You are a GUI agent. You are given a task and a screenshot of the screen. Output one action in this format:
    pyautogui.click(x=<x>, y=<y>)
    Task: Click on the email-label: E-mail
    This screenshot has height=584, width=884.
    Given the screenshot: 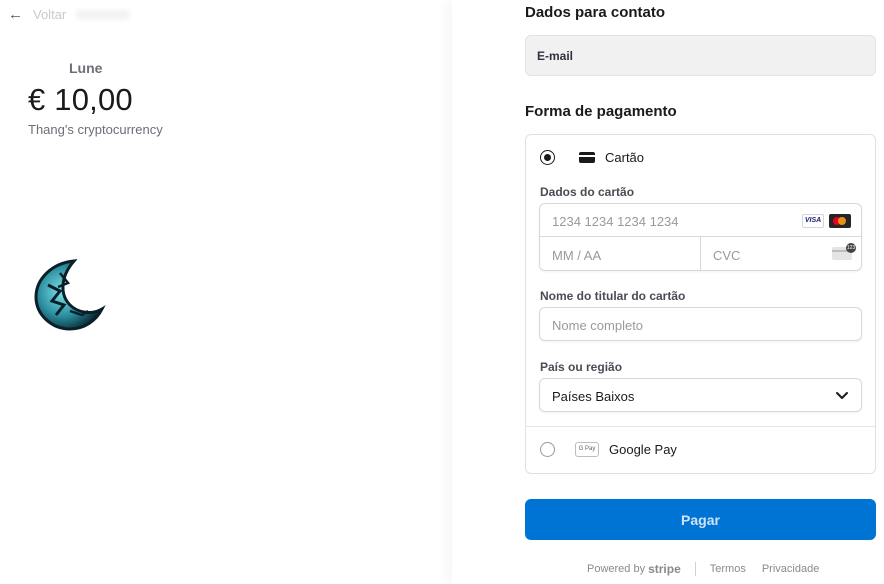 What is the action you would take?
    pyautogui.click(x=555, y=55)
    